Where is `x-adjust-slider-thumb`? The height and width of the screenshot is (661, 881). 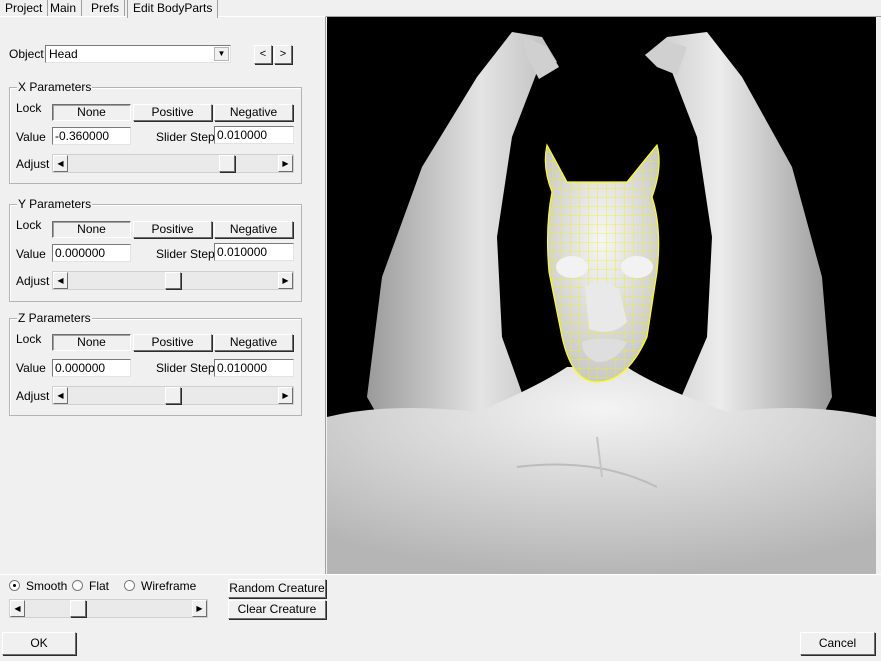 x-adjust-slider-thumb is located at coordinates (227, 163).